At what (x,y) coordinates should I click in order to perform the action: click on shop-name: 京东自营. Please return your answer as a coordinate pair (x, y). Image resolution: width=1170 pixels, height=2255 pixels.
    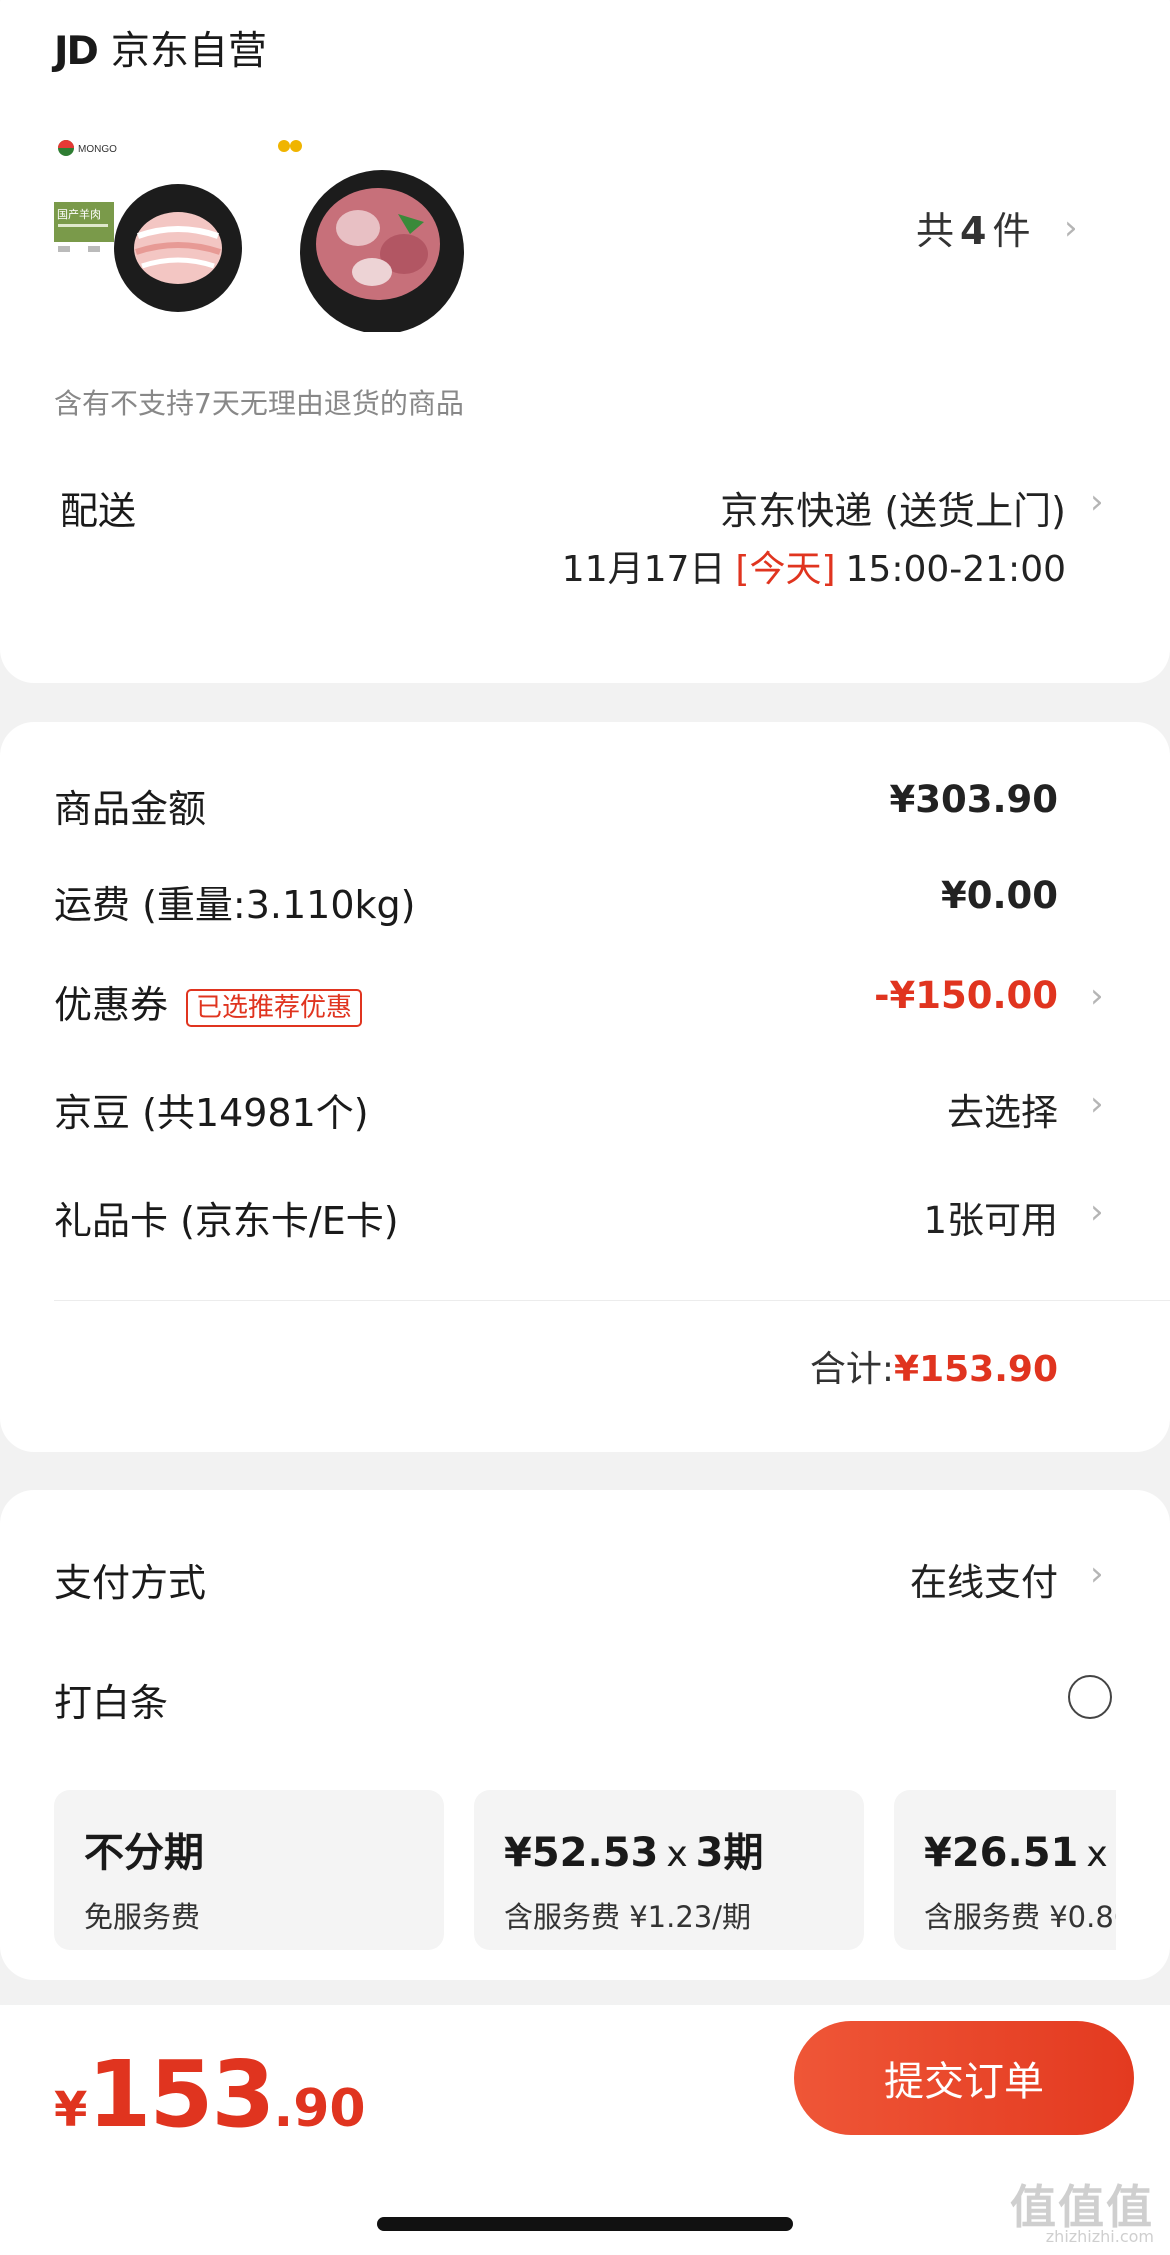
    Looking at the image, I should click on (188, 51).